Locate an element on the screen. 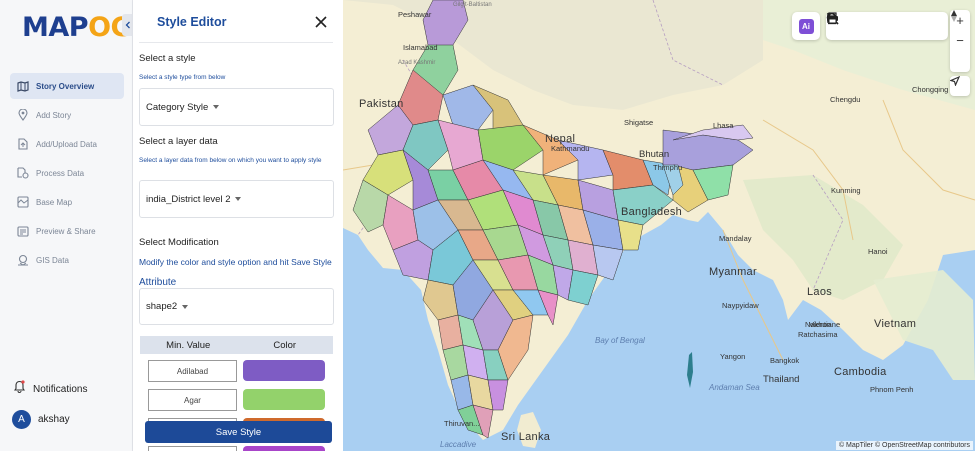  map-label-thimphu: Thimphu is located at coordinates (668, 167).